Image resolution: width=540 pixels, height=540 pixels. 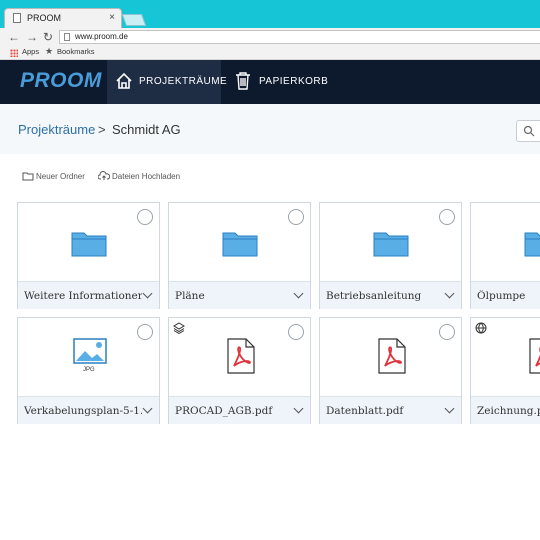 I want to click on file-card: Zeichnung.pdf, so click(x=505, y=370).